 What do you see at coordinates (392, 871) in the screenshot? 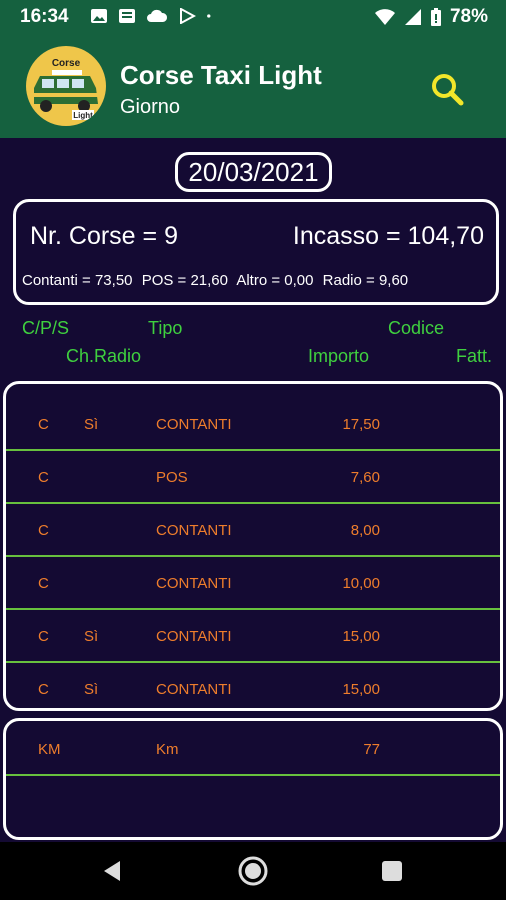
I see `recents-icon` at bounding box center [392, 871].